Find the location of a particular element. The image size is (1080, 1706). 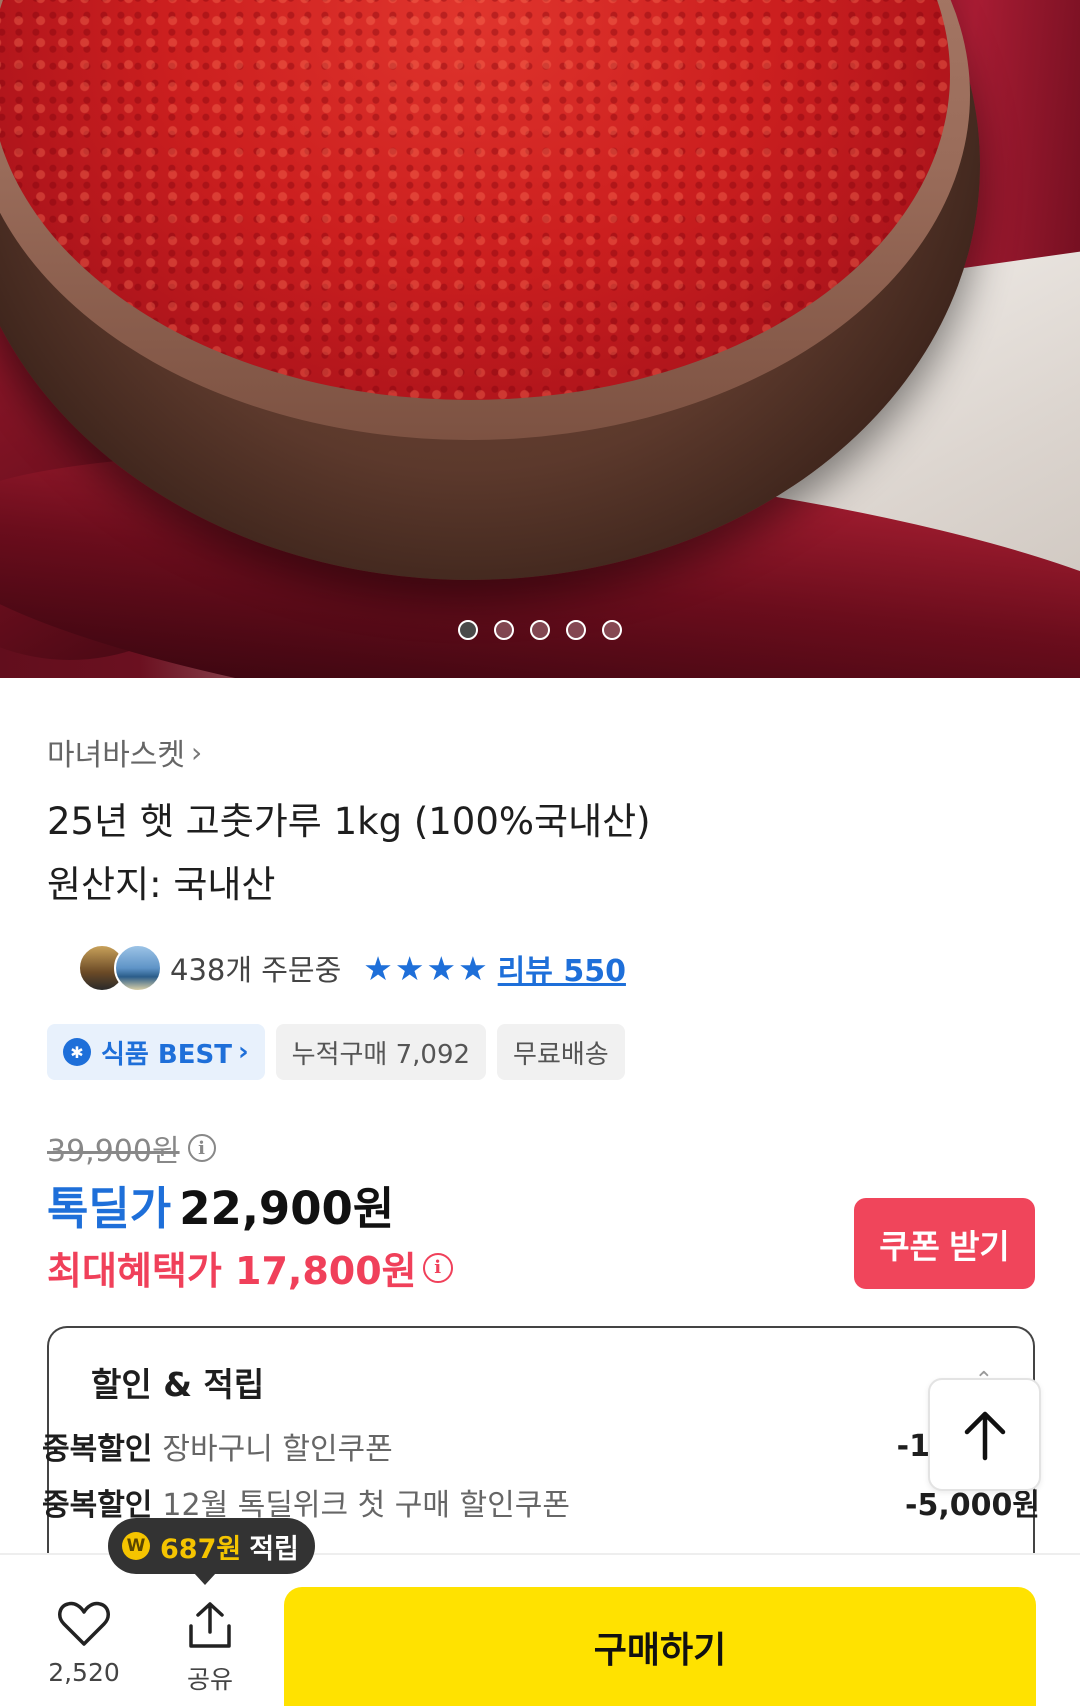

coupon-button: 쿠폰 받기 is located at coordinates (944, 1243).